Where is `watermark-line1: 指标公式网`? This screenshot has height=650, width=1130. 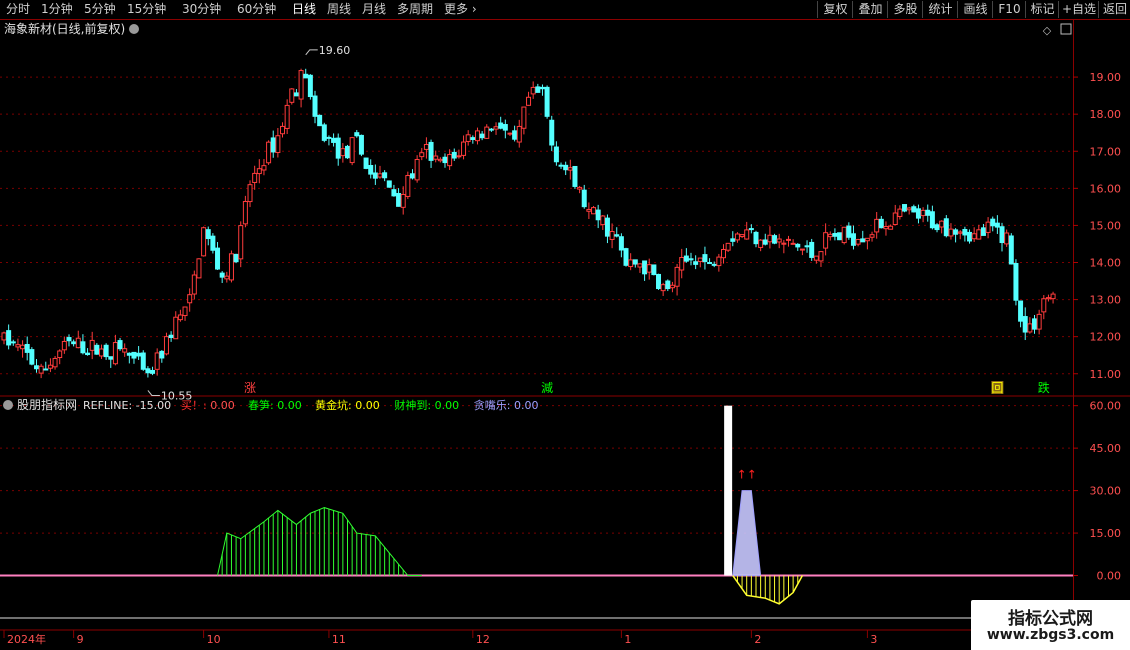
watermark-line1: 指标公式网 is located at coordinates (1050, 619).